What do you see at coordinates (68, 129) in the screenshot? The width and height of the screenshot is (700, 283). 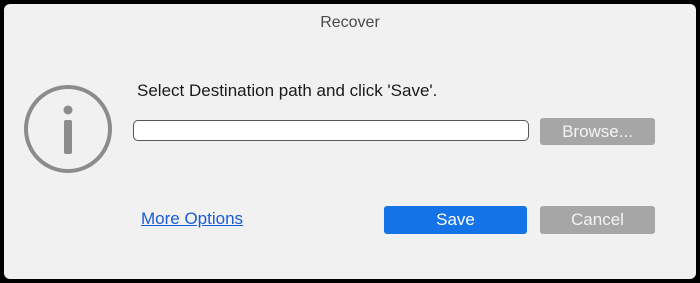 I see `info-icon` at bounding box center [68, 129].